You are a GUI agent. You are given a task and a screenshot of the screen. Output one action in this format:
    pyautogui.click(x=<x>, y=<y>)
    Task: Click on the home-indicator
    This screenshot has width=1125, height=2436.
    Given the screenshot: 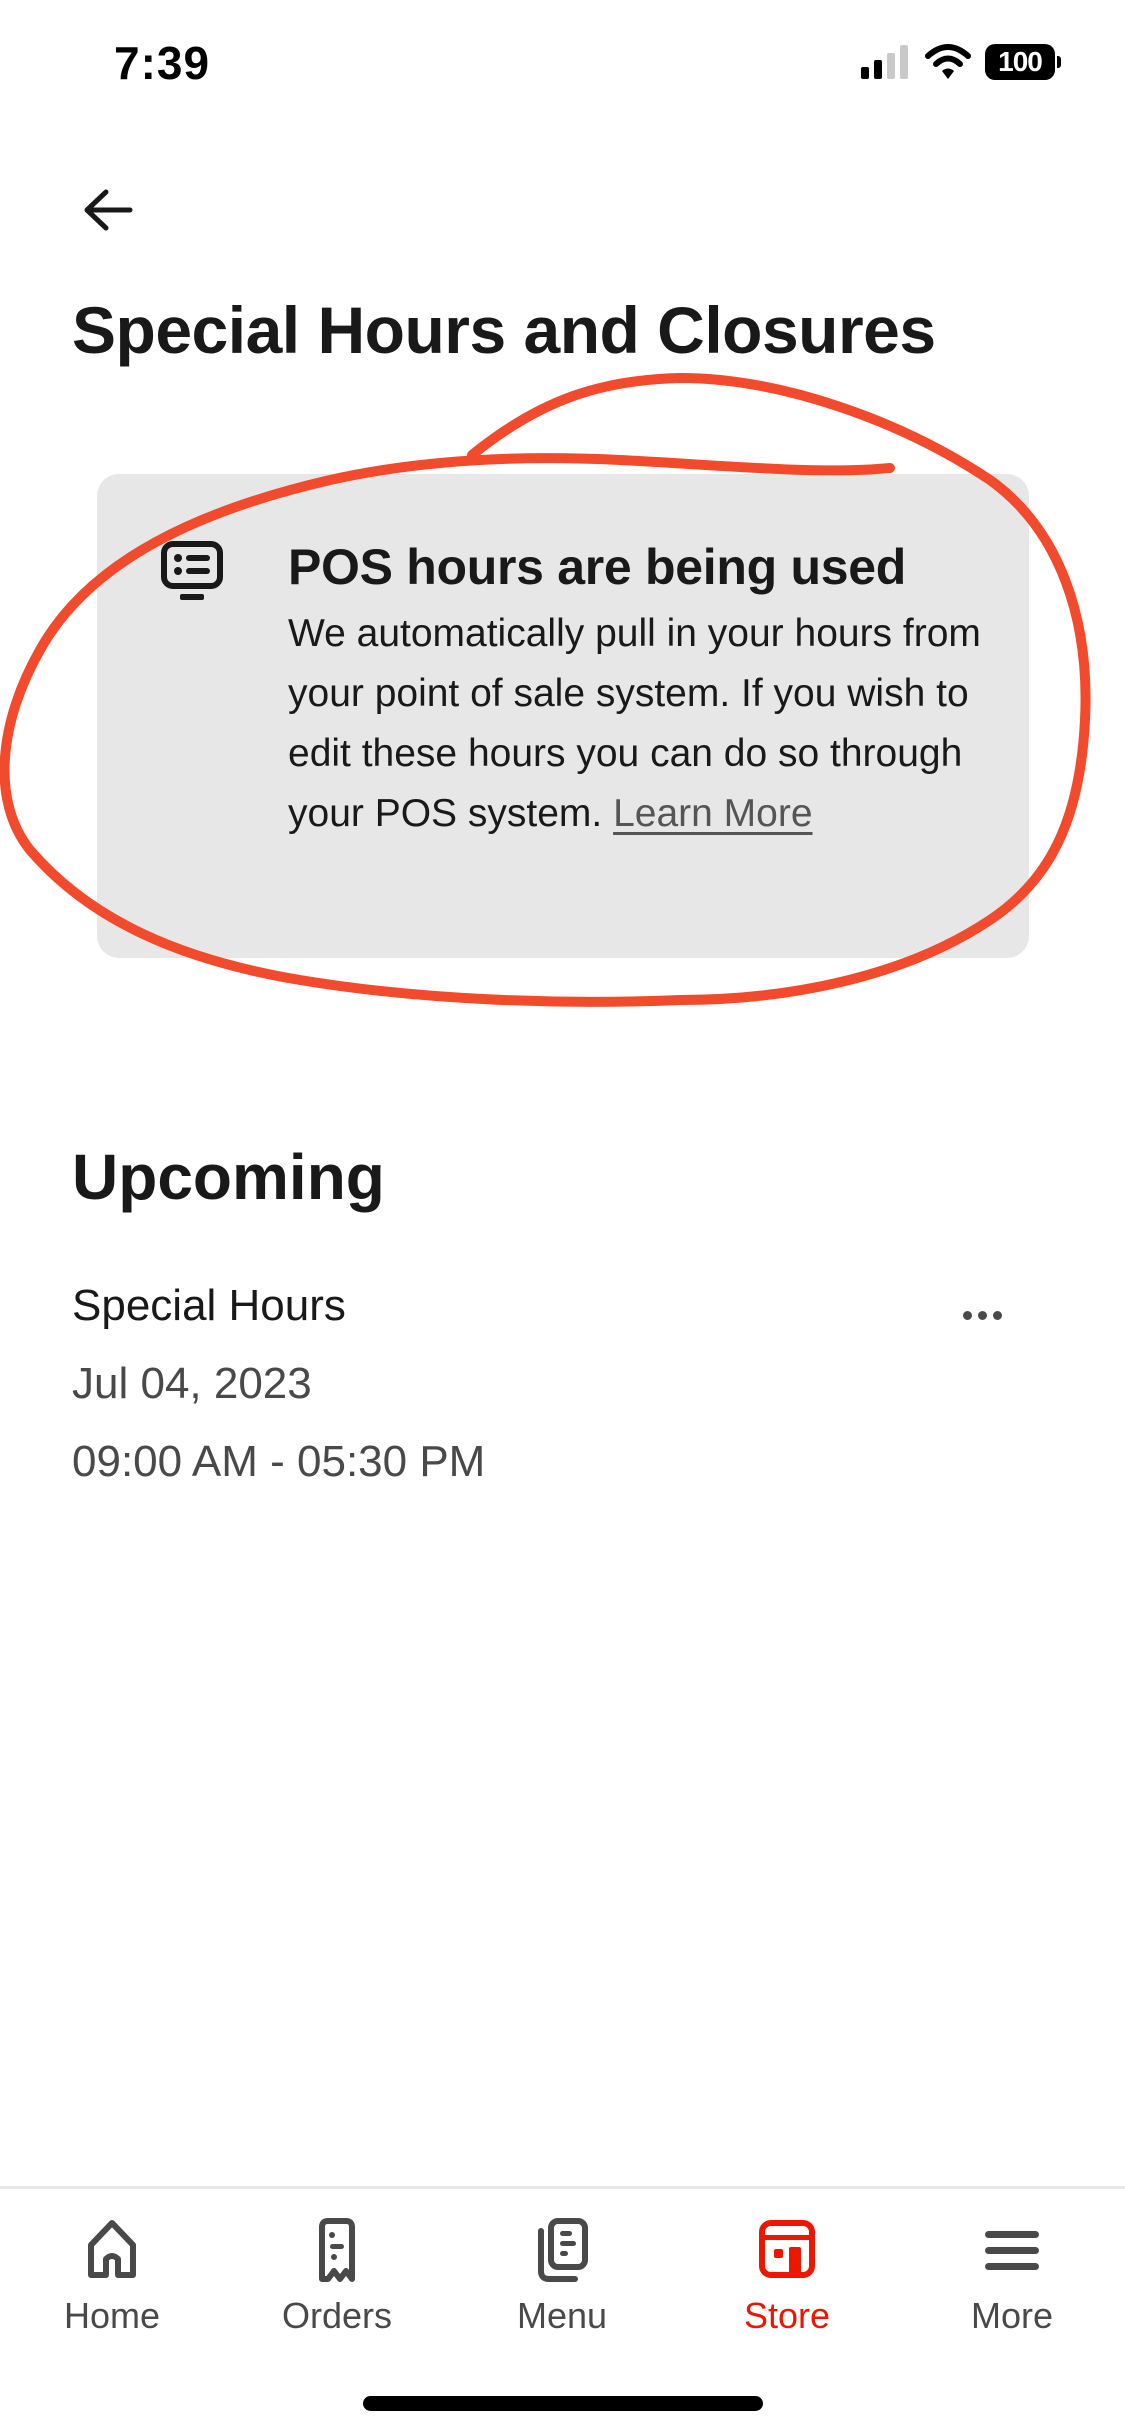 What is the action you would take?
    pyautogui.click(x=563, y=2403)
    